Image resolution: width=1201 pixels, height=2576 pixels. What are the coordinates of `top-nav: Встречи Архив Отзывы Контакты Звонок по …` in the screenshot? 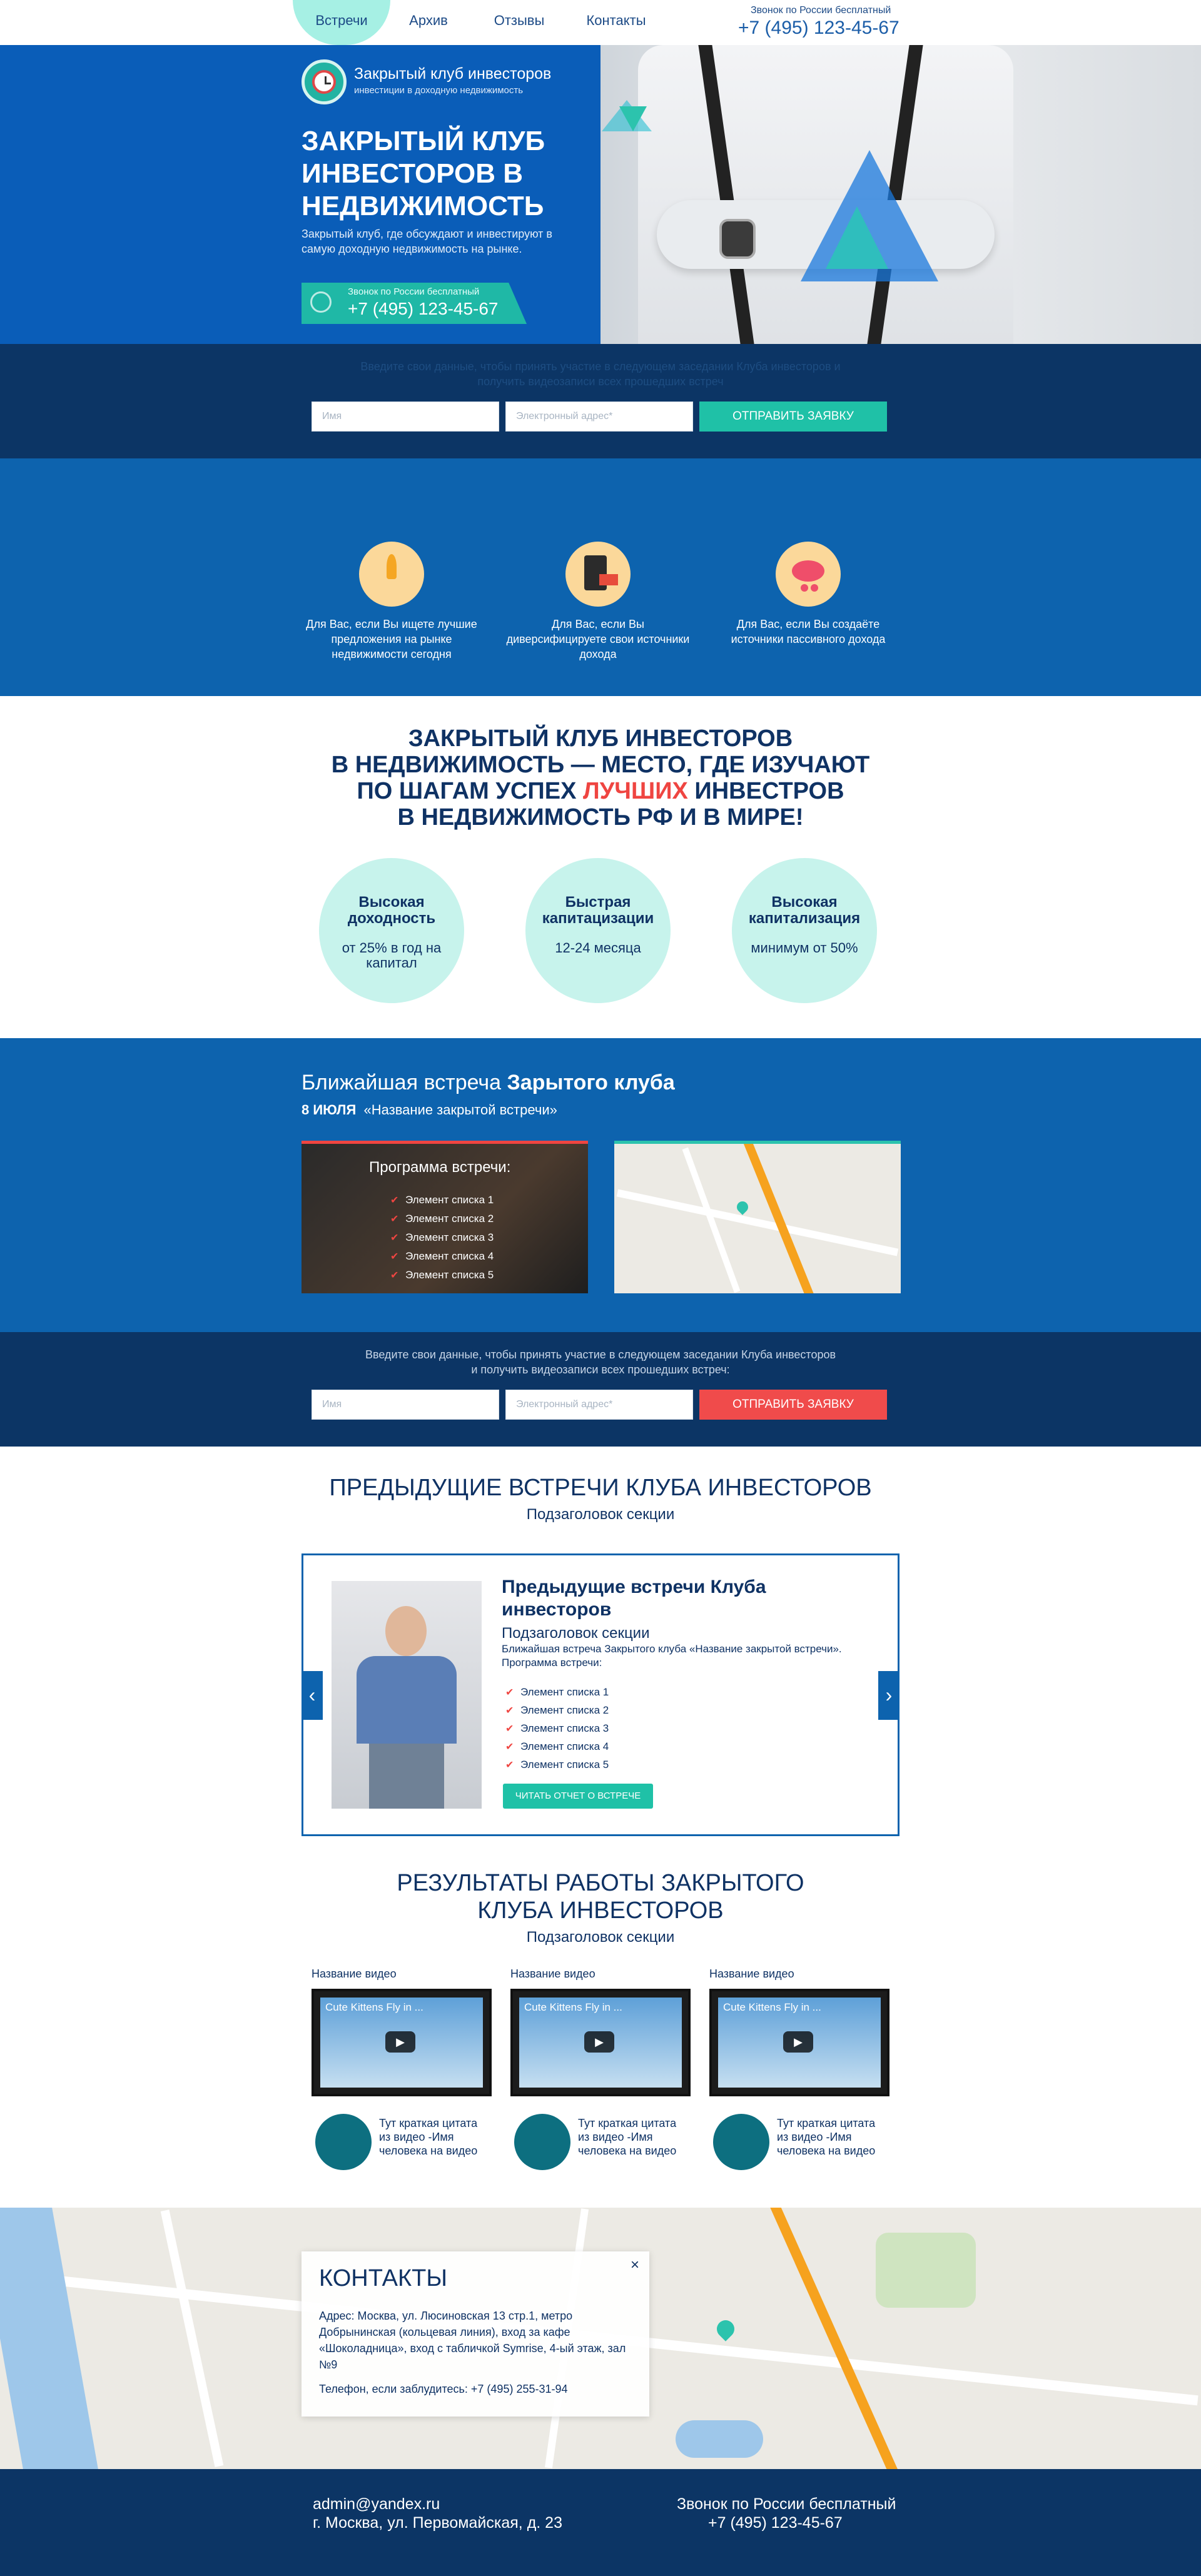 It's located at (600, 22).